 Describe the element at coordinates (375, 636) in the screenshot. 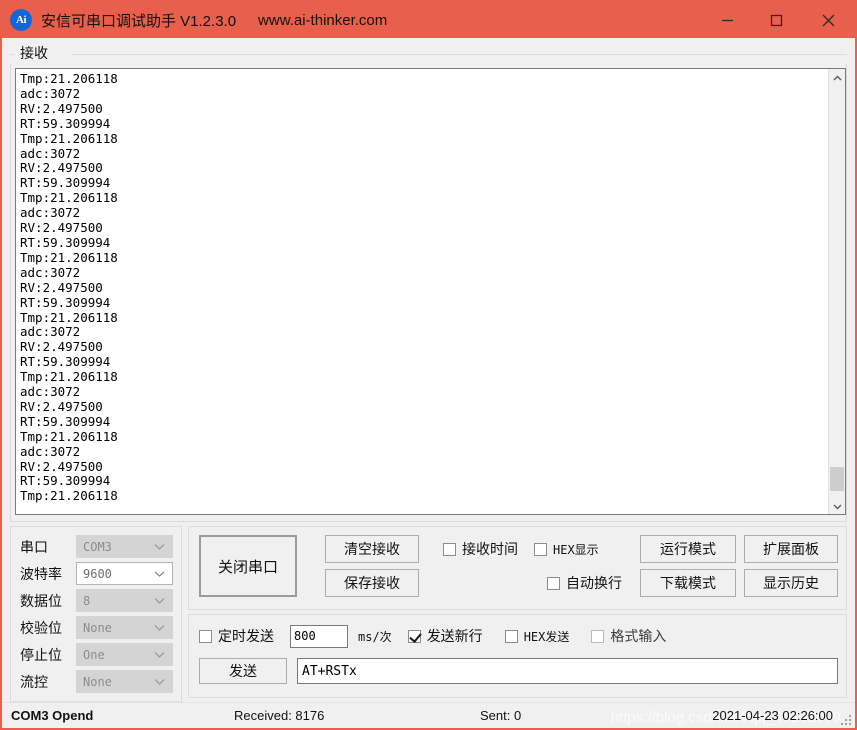

I see `interval-unit-label: ms/次` at that location.